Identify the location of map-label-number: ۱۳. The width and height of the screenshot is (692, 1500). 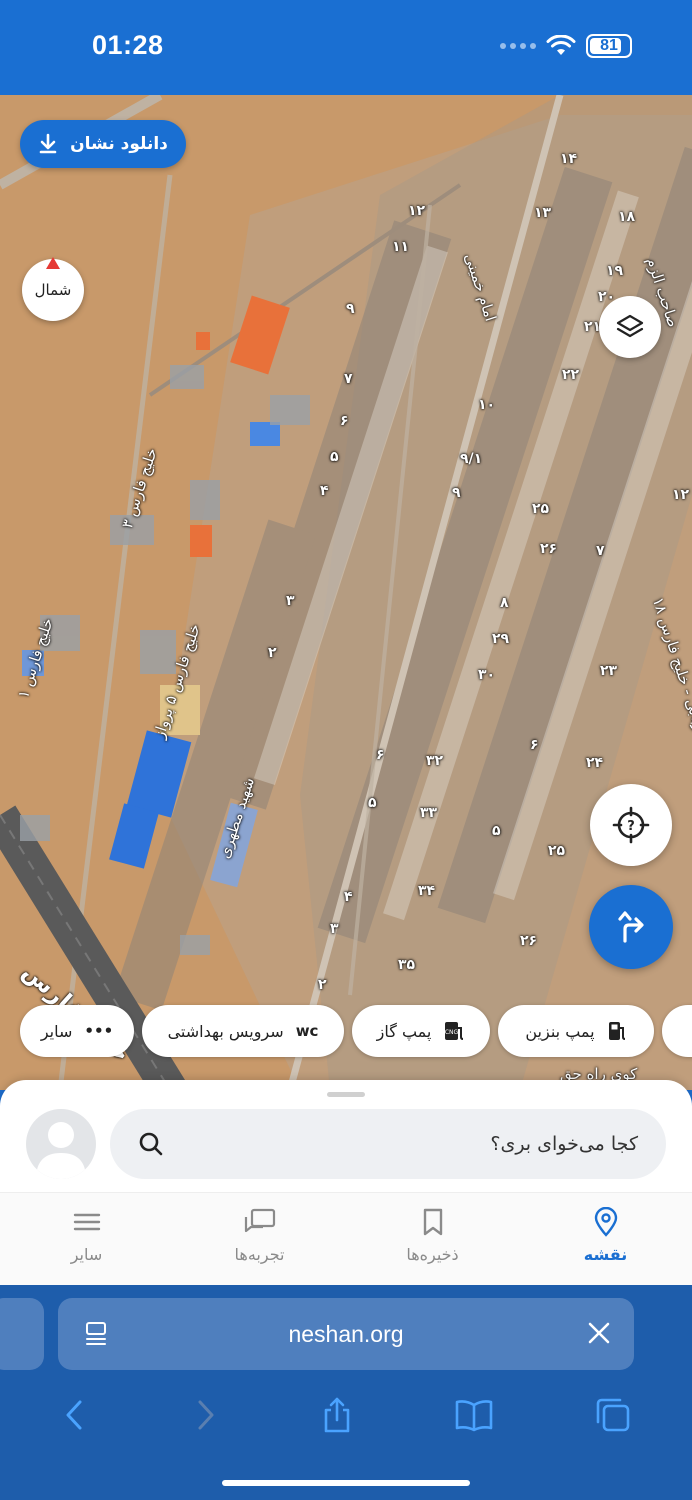
(543, 213).